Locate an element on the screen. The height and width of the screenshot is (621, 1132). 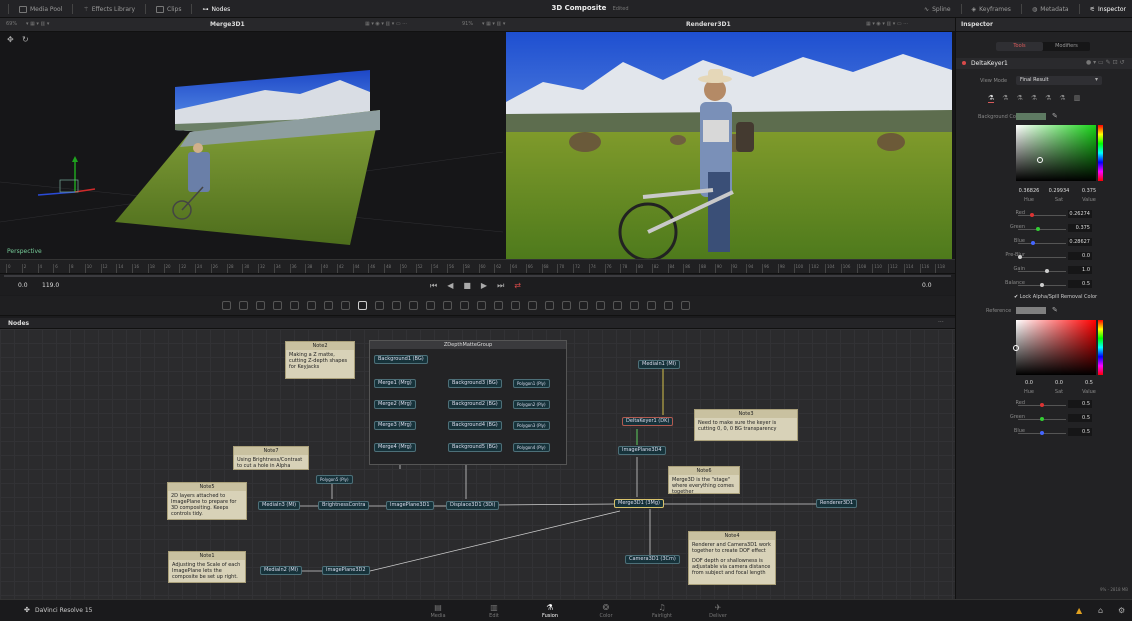
green-slider-knob is located at coordinates (1038, 229).